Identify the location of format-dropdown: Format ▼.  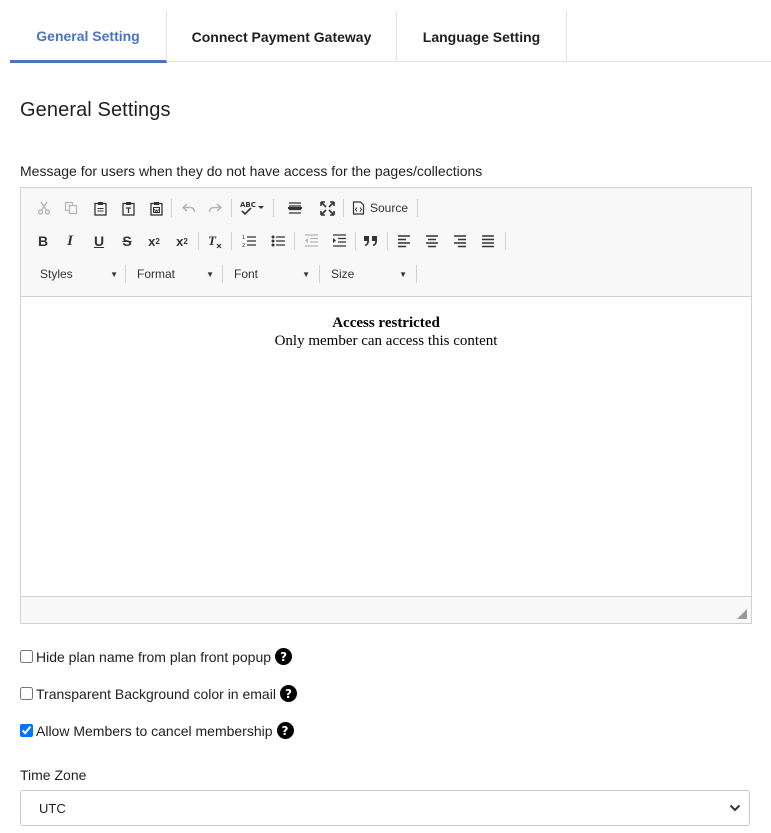
(173, 274).